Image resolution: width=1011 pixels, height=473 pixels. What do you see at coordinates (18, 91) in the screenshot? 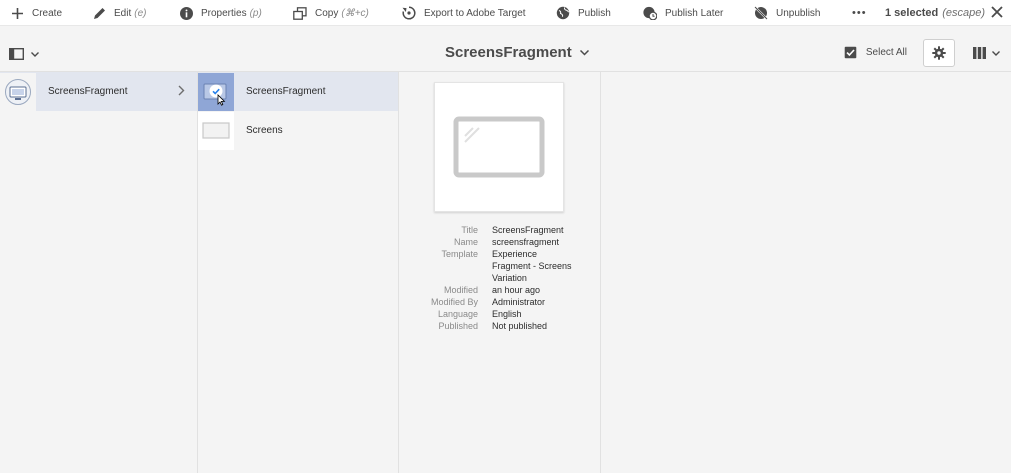
I see `site-icon` at bounding box center [18, 91].